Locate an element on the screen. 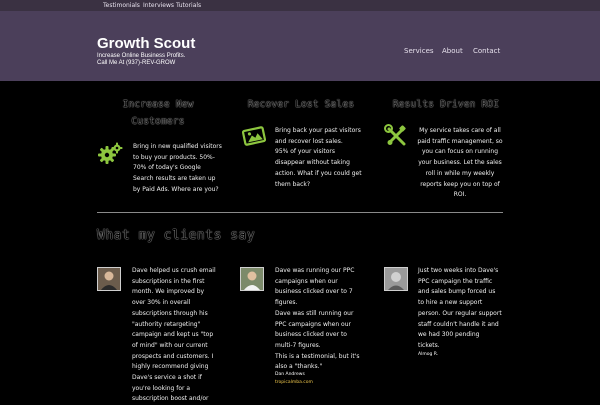  feature-title: Recover Lost Sales is located at coordinates (301, 104).